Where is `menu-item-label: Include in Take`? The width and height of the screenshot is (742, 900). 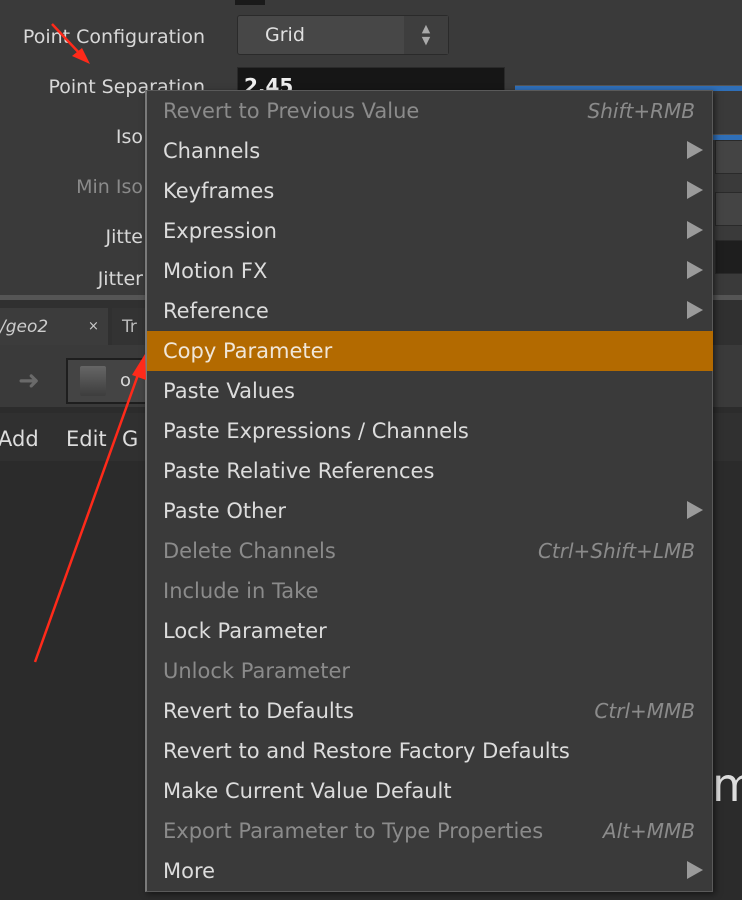
menu-item-label: Include in Take is located at coordinates (241, 591).